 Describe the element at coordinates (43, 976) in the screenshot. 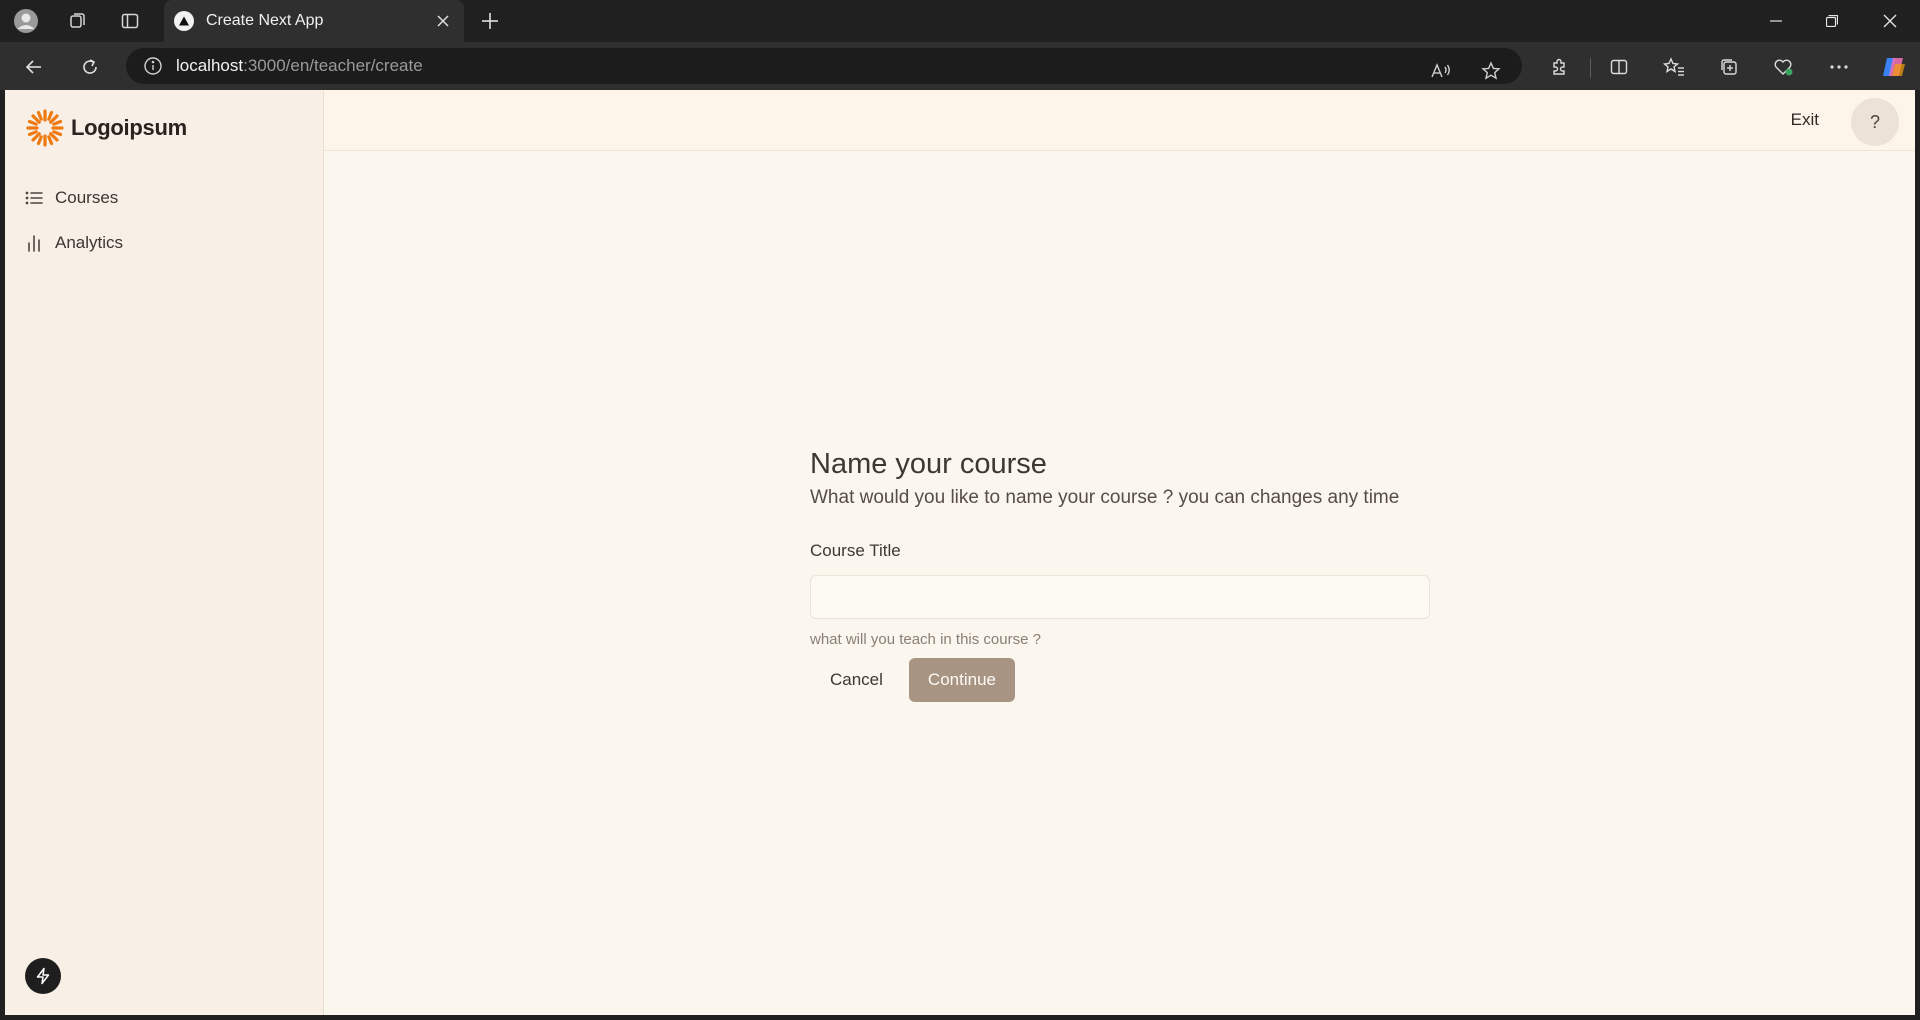

I see `bolt-icon` at that location.